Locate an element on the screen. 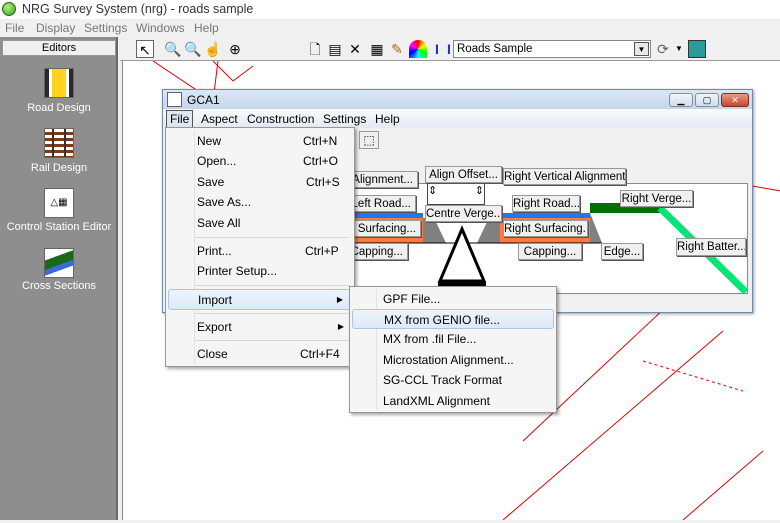 The width and height of the screenshot is (780, 523). close-button: ✕ is located at coordinates (735, 100).